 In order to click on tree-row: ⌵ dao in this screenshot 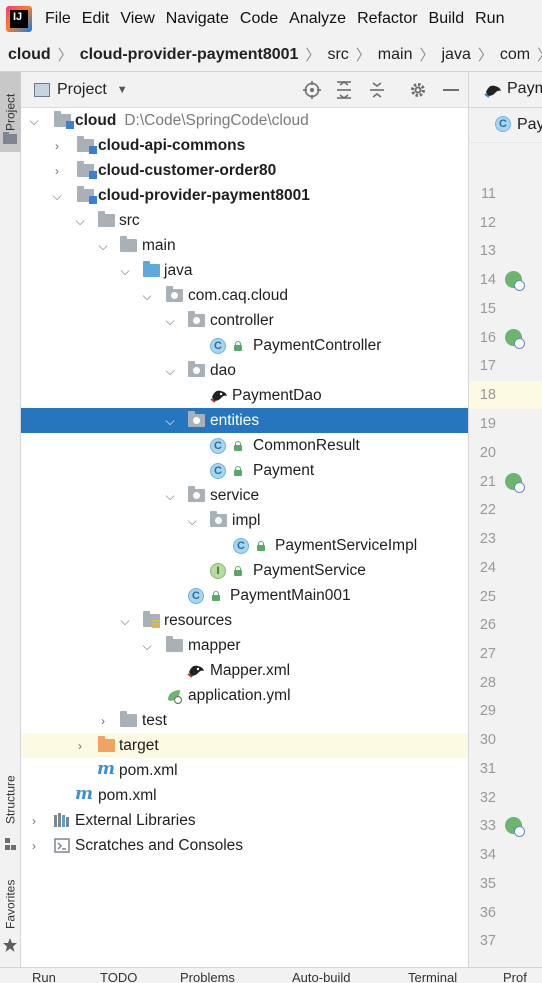, I will do `click(244, 370)`.